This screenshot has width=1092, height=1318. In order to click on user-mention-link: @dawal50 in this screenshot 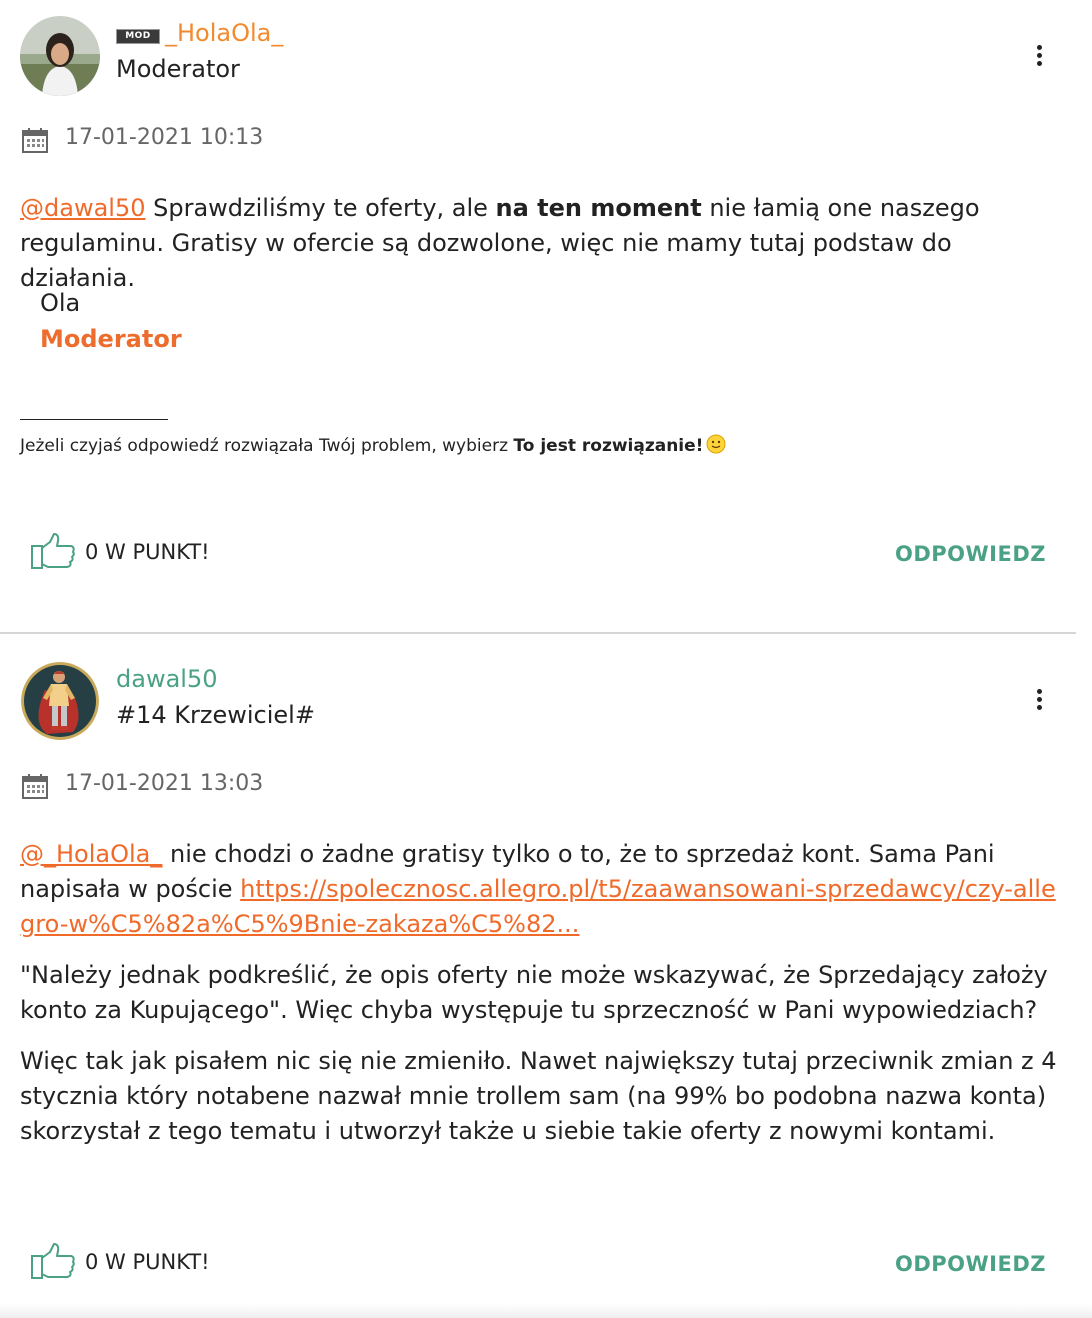, I will do `click(82, 208)`.